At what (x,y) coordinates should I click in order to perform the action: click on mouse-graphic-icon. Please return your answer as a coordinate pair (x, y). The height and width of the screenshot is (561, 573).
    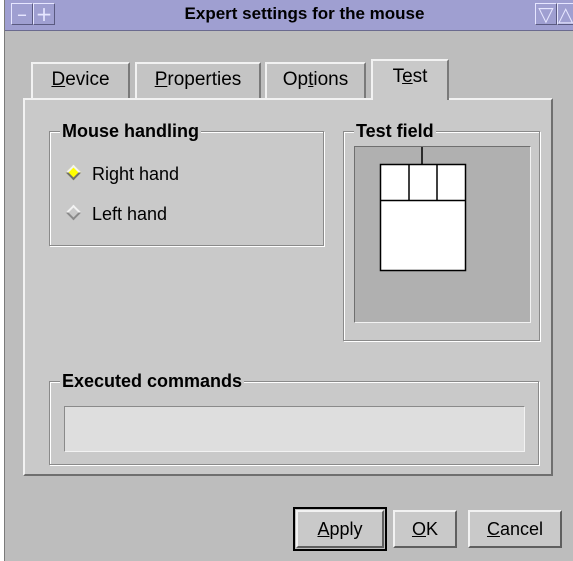
    Looking at the image, I should click on (423, 209).